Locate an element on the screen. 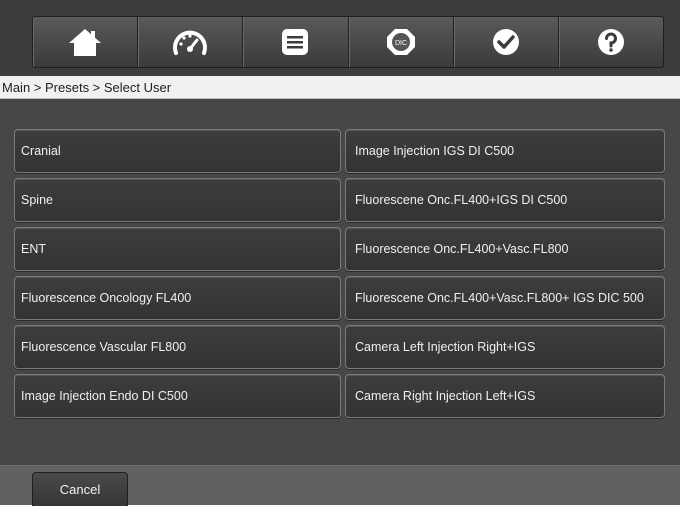 This screenshot has height=506, width=680. checkmark-icon is located at coordinates (505, 42).